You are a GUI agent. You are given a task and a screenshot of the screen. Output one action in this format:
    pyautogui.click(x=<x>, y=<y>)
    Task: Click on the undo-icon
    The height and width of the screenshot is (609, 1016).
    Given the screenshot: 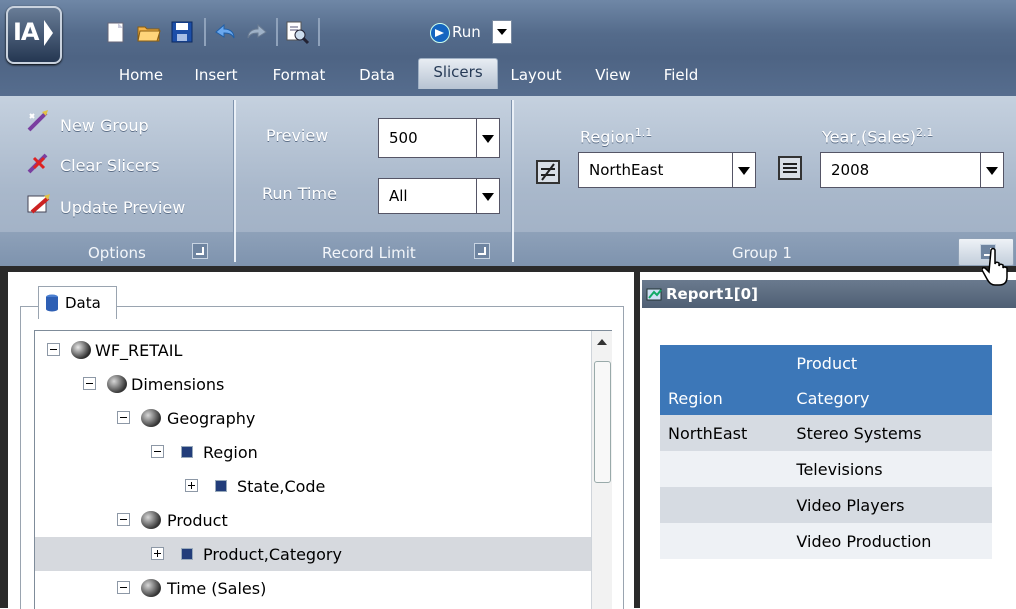 What is the action you would take?
    pyautogui.click(x=224, y=32)
    